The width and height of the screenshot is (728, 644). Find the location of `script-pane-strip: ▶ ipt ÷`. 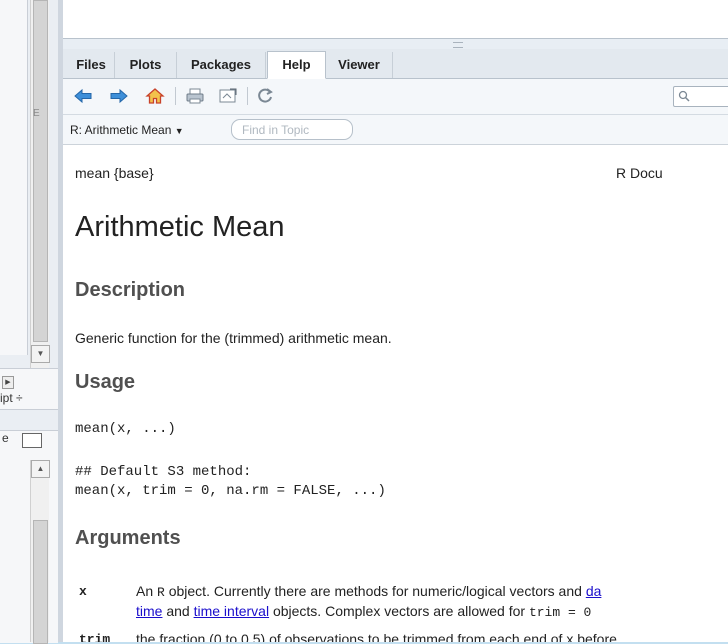

script-pane-strip: ▶ ipt ÷ is located at coordinates (29, 389).